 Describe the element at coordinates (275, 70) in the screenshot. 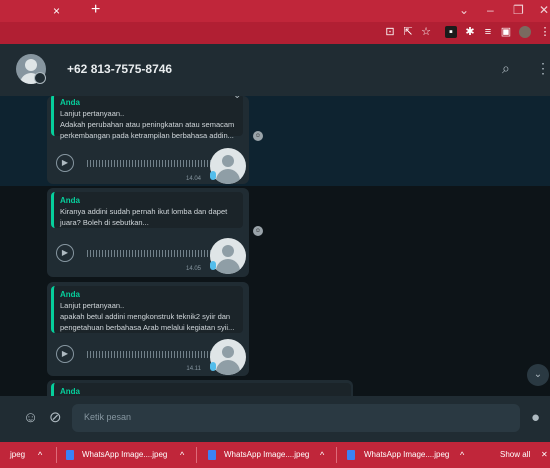

I see `chat-header: +62 813-7575-8746 ⌕ ⋮` at that location.